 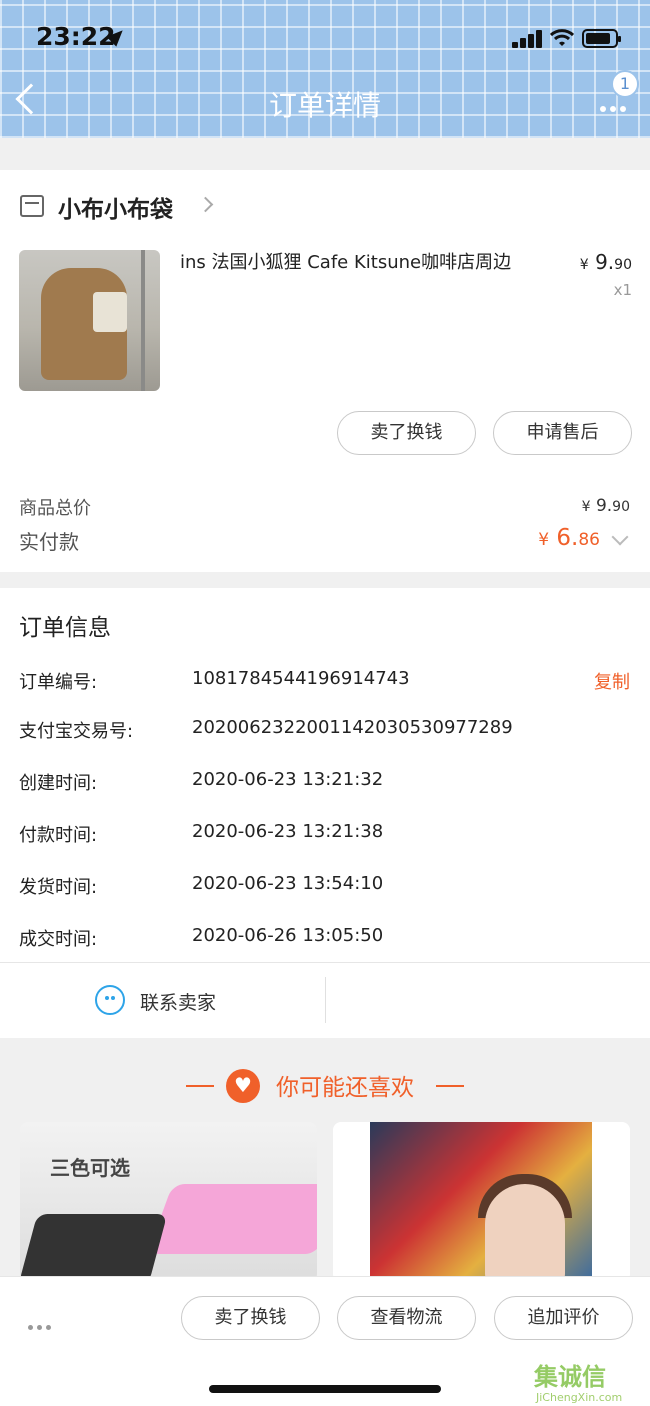 I want to click on shop-icon, so click(x=32, y=206).